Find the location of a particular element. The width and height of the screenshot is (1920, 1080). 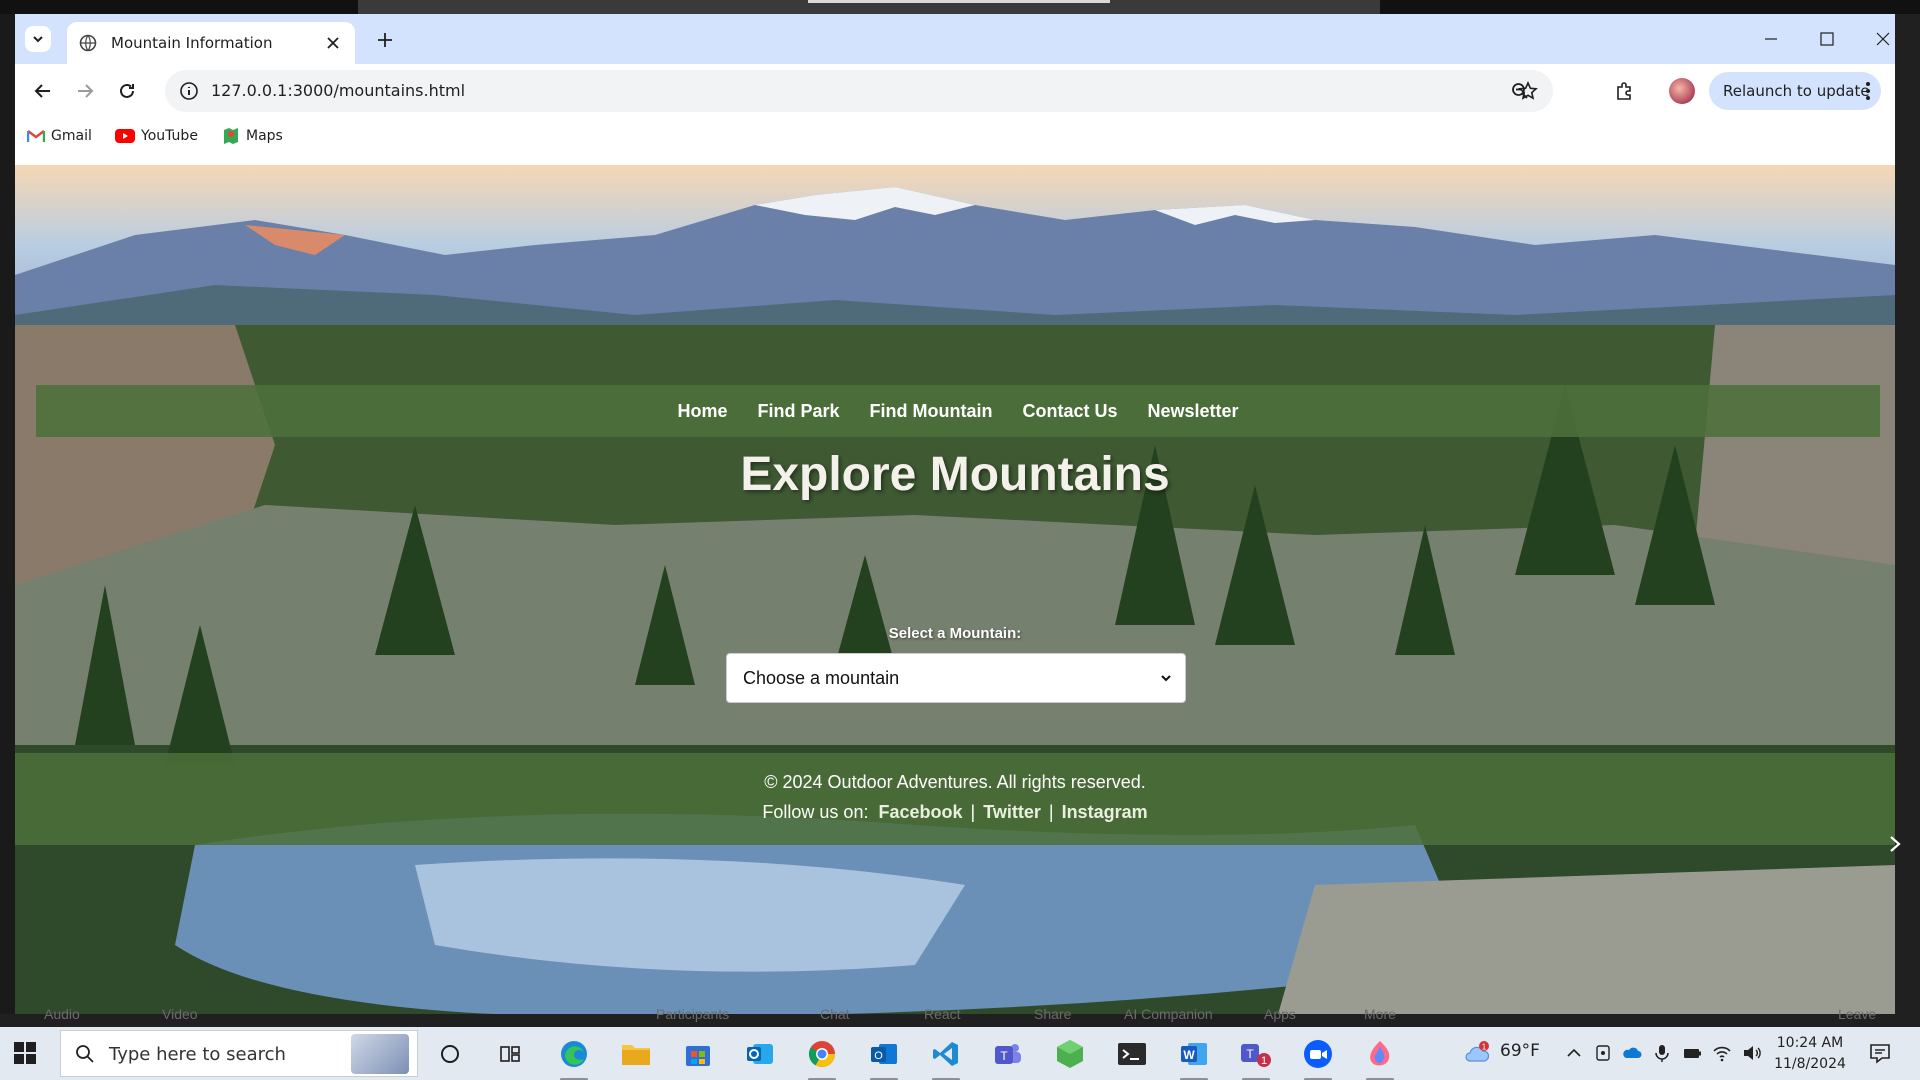

folder-icon is located at coordinates (636, 1055).